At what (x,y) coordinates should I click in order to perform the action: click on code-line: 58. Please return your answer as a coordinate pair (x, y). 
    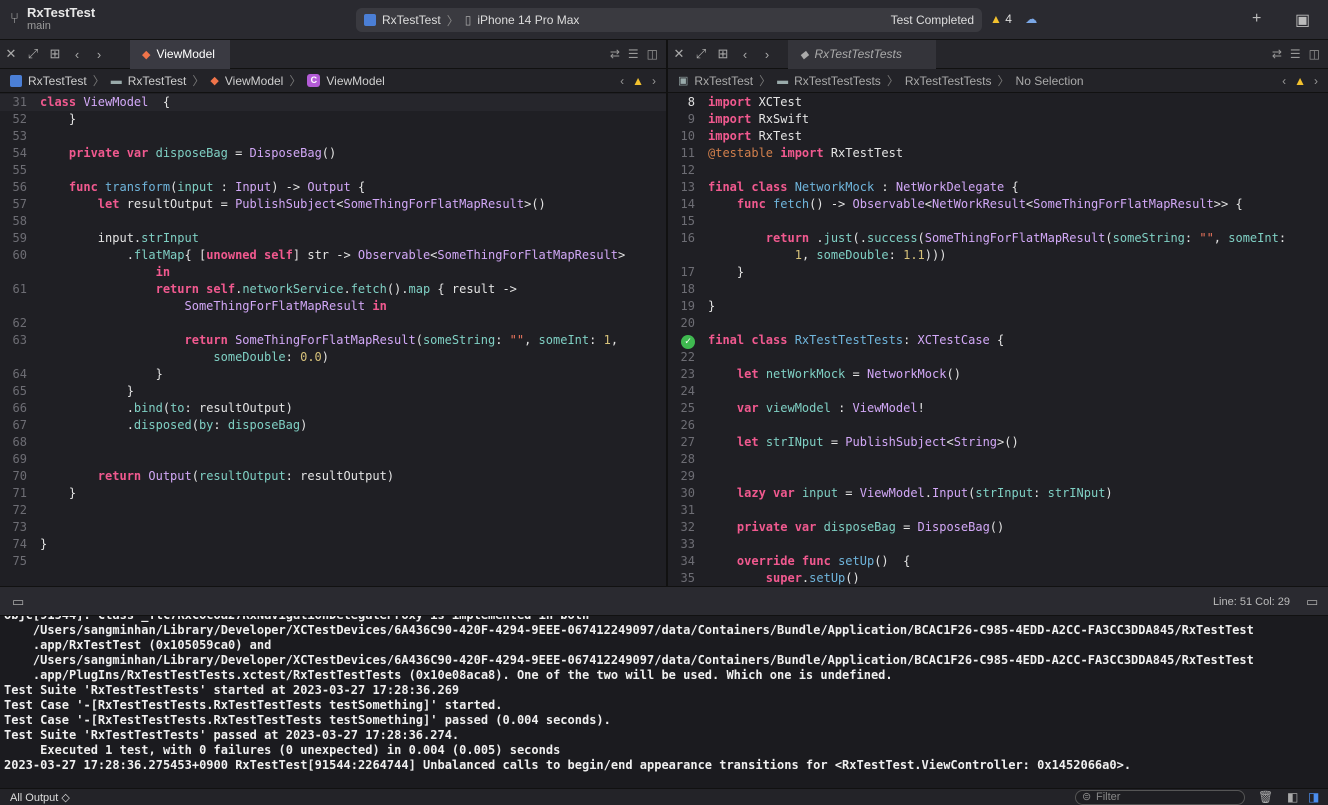
    Looking at the image, I should click on (333, 221).